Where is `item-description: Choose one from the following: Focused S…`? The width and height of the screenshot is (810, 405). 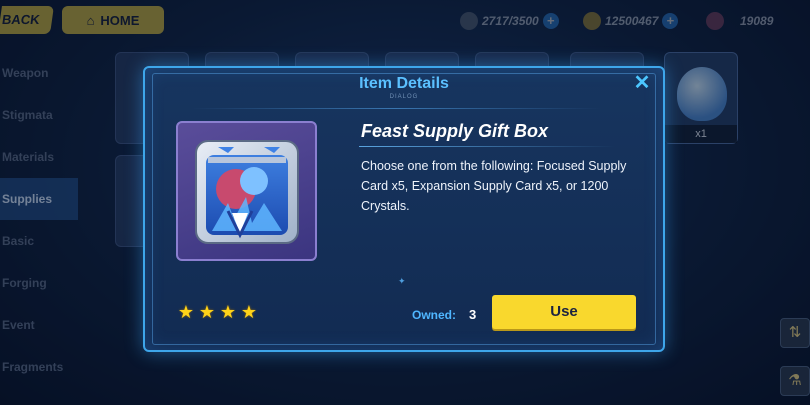 item-description: Choose one from the following: Focused S… is located at coordinates (494, 186).